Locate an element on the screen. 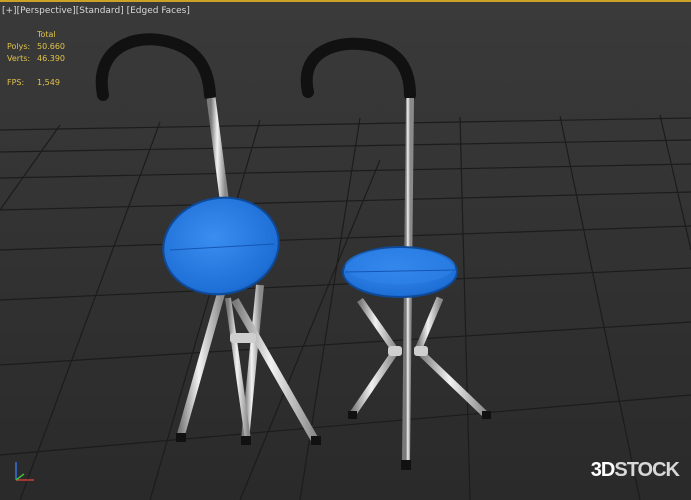 This screenshot has width=691, height=500. viewport-menu-shading: [Standard] is located at coordinates (100, 11).